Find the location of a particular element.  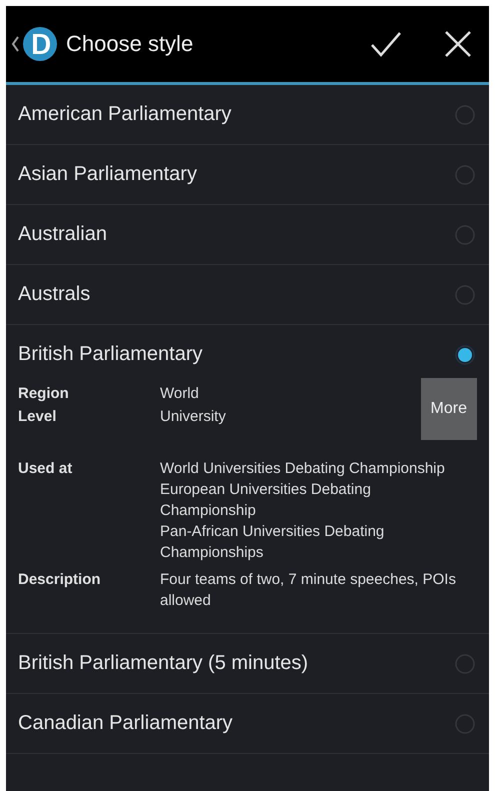

style-option: American Parliamentary is located at coordinates (236, 114).